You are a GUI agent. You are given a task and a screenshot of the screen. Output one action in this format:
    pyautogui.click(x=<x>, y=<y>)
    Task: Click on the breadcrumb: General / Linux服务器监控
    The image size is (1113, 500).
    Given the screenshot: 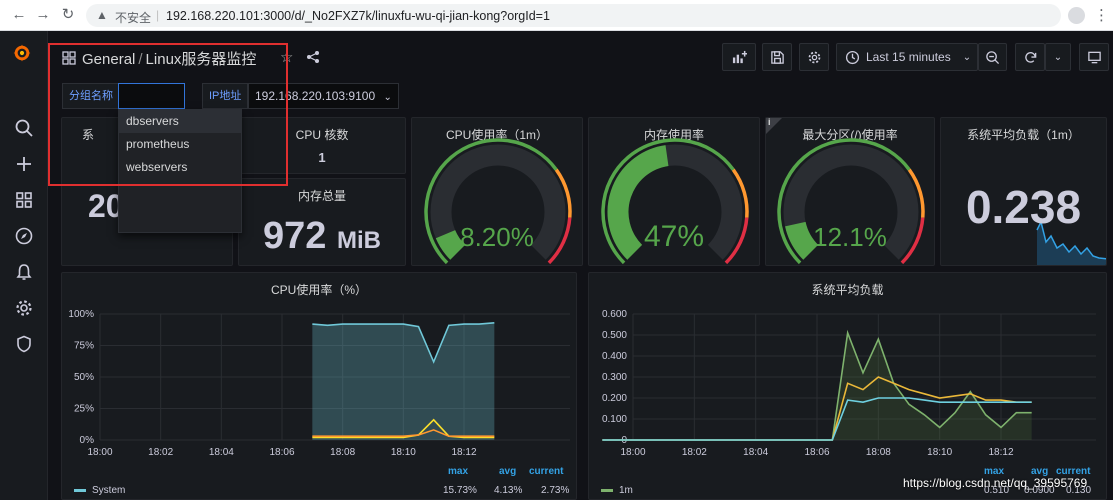 What is the action you would take?
    pyautogui.click(x=169, y=58)
    